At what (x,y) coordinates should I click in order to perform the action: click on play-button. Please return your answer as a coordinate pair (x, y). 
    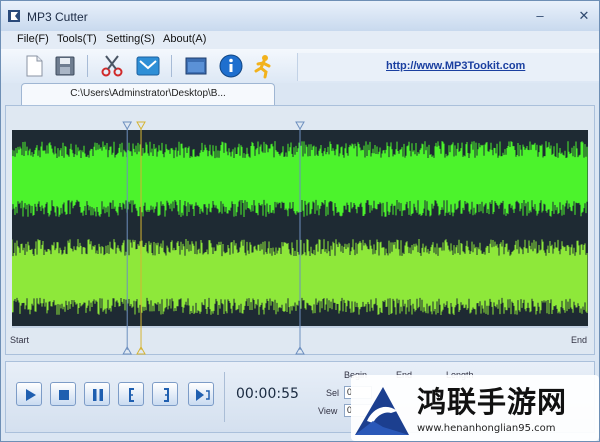
    Looking at the image, I should click on (29, 394).